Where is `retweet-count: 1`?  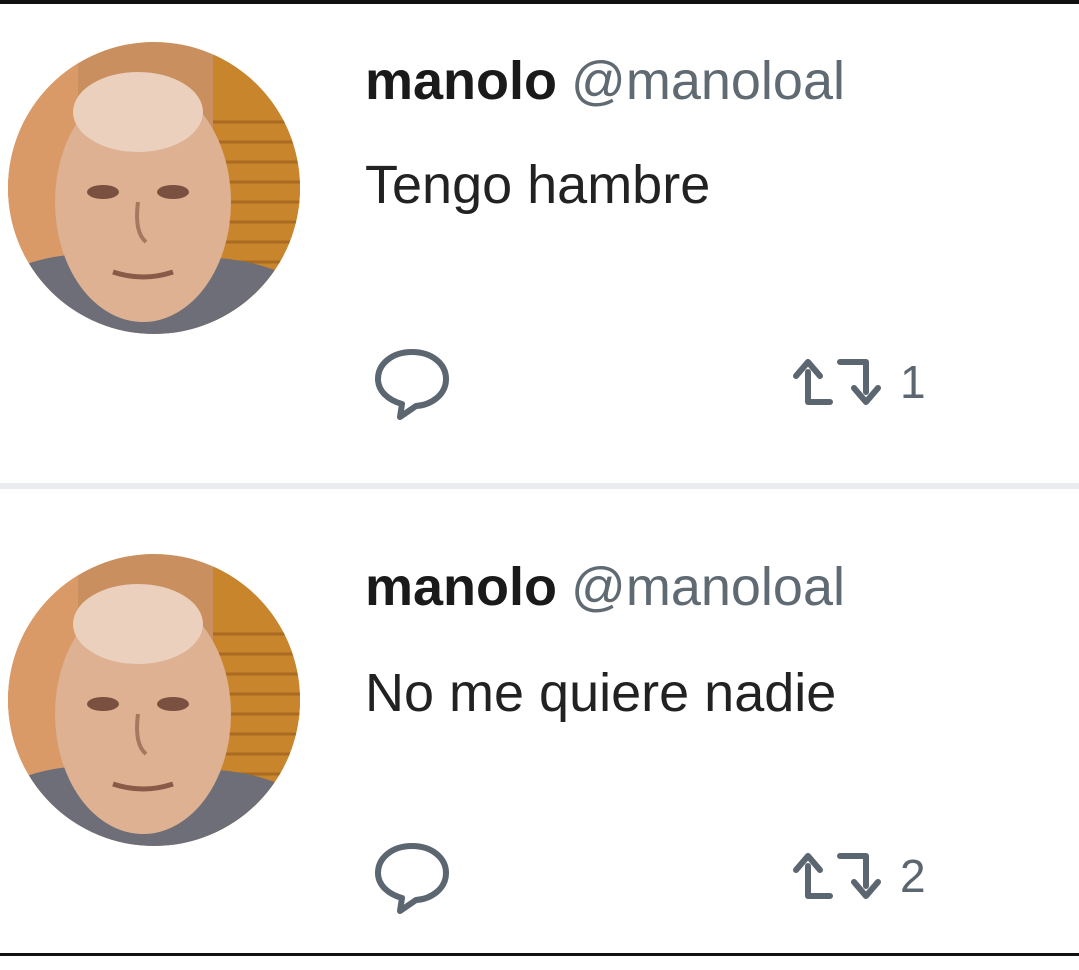
retweet-count: 1 is located at coordinates (913, 382).